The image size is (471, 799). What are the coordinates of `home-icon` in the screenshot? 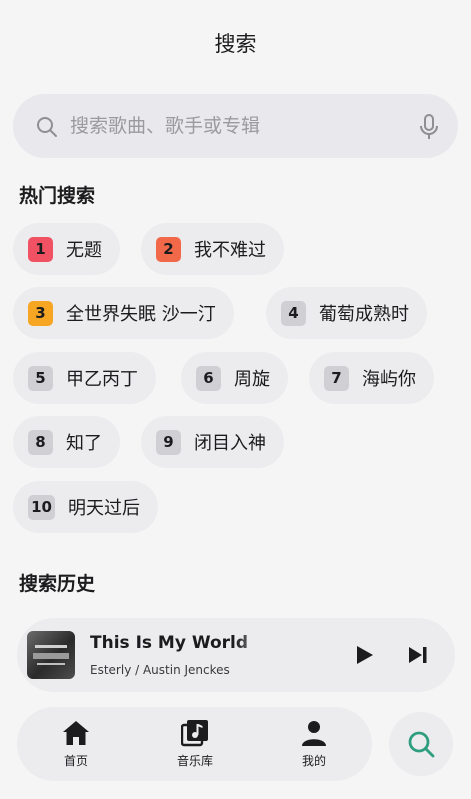 It's located at (76, 733).